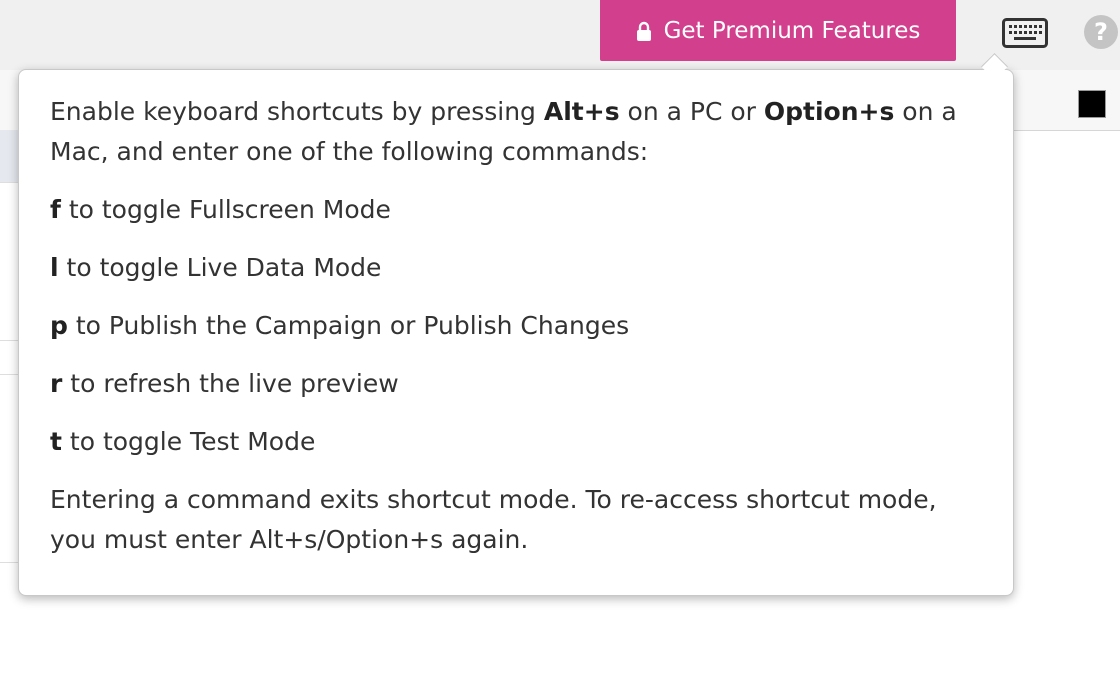 This screenshot has width=1120, height=694. What do you see at coordinates (188, 441) in the screenshot?
I see `command-description: to toggle Test Mode` at bounding box center [188, 441].